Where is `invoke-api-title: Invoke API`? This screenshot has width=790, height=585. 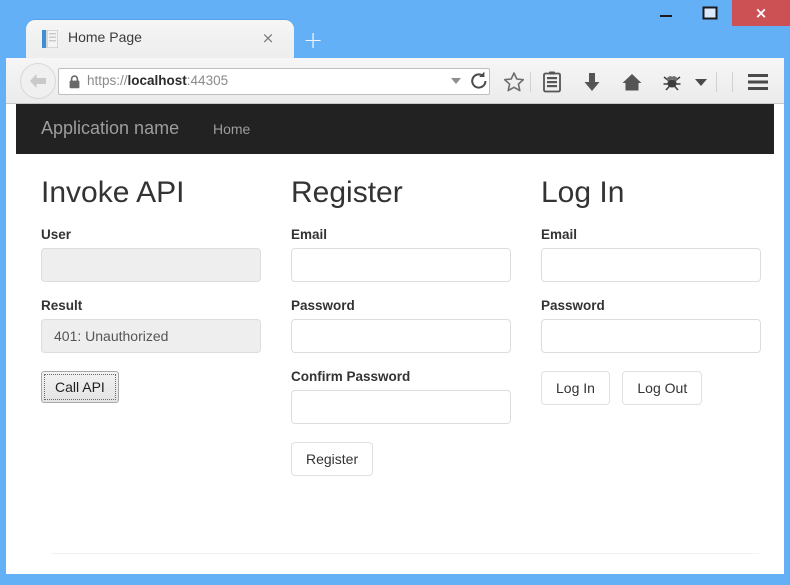 invoke-api-title: Invoke API is located at coordinates (113, 192).